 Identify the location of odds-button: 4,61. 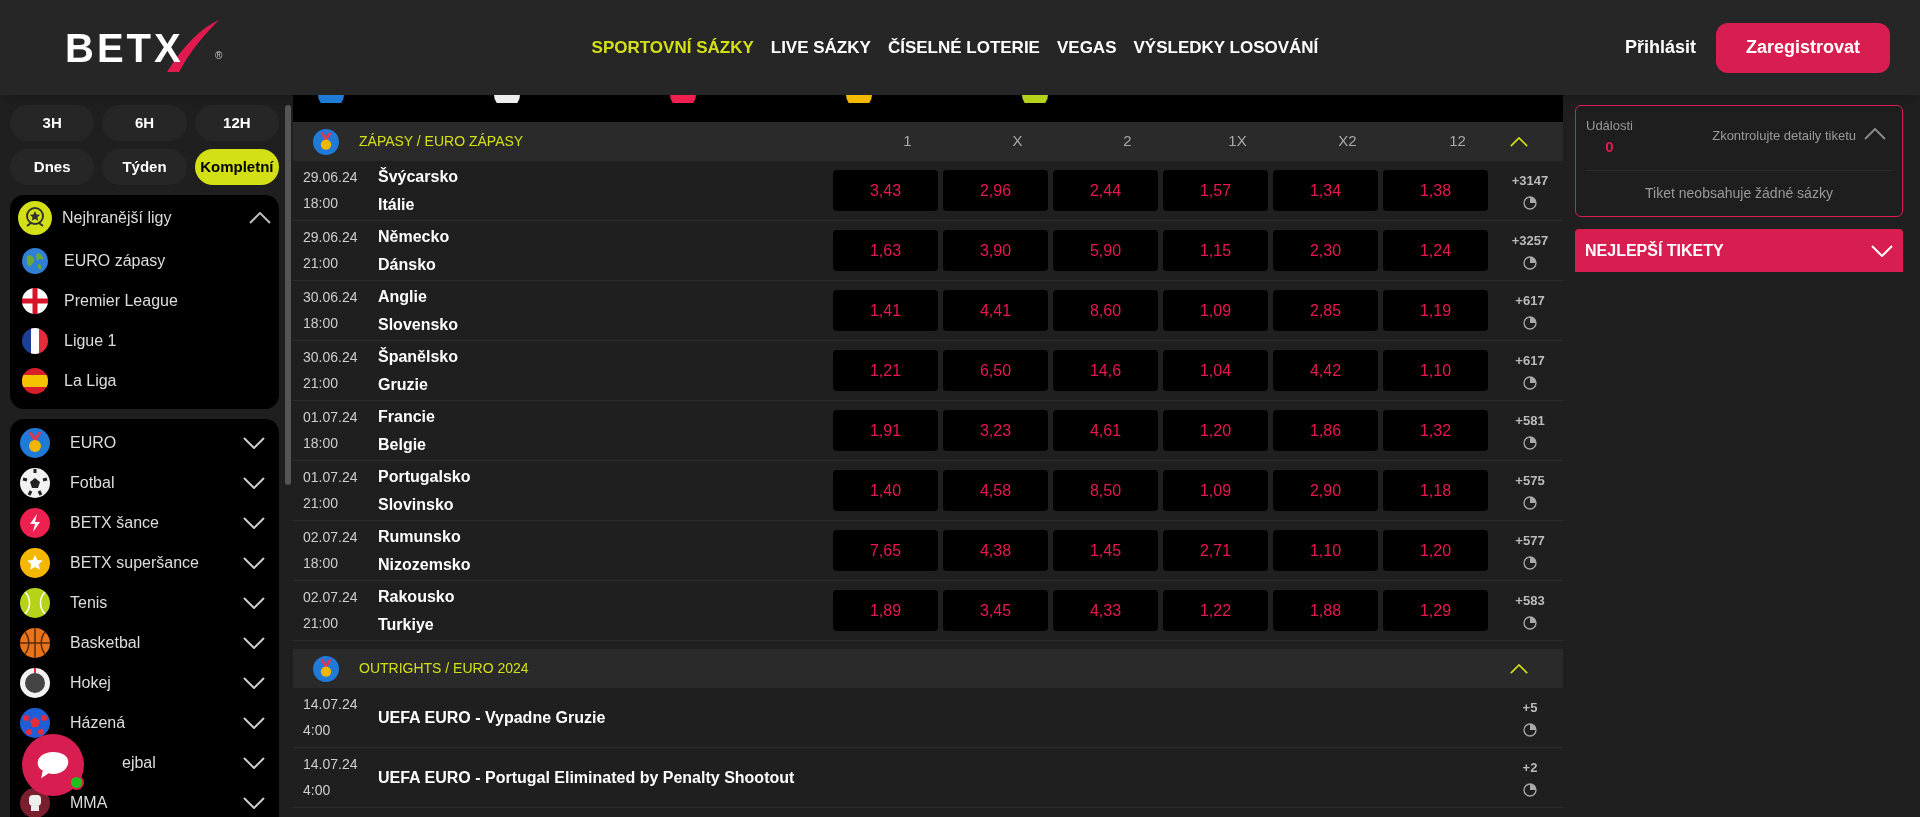
(1105, 430).